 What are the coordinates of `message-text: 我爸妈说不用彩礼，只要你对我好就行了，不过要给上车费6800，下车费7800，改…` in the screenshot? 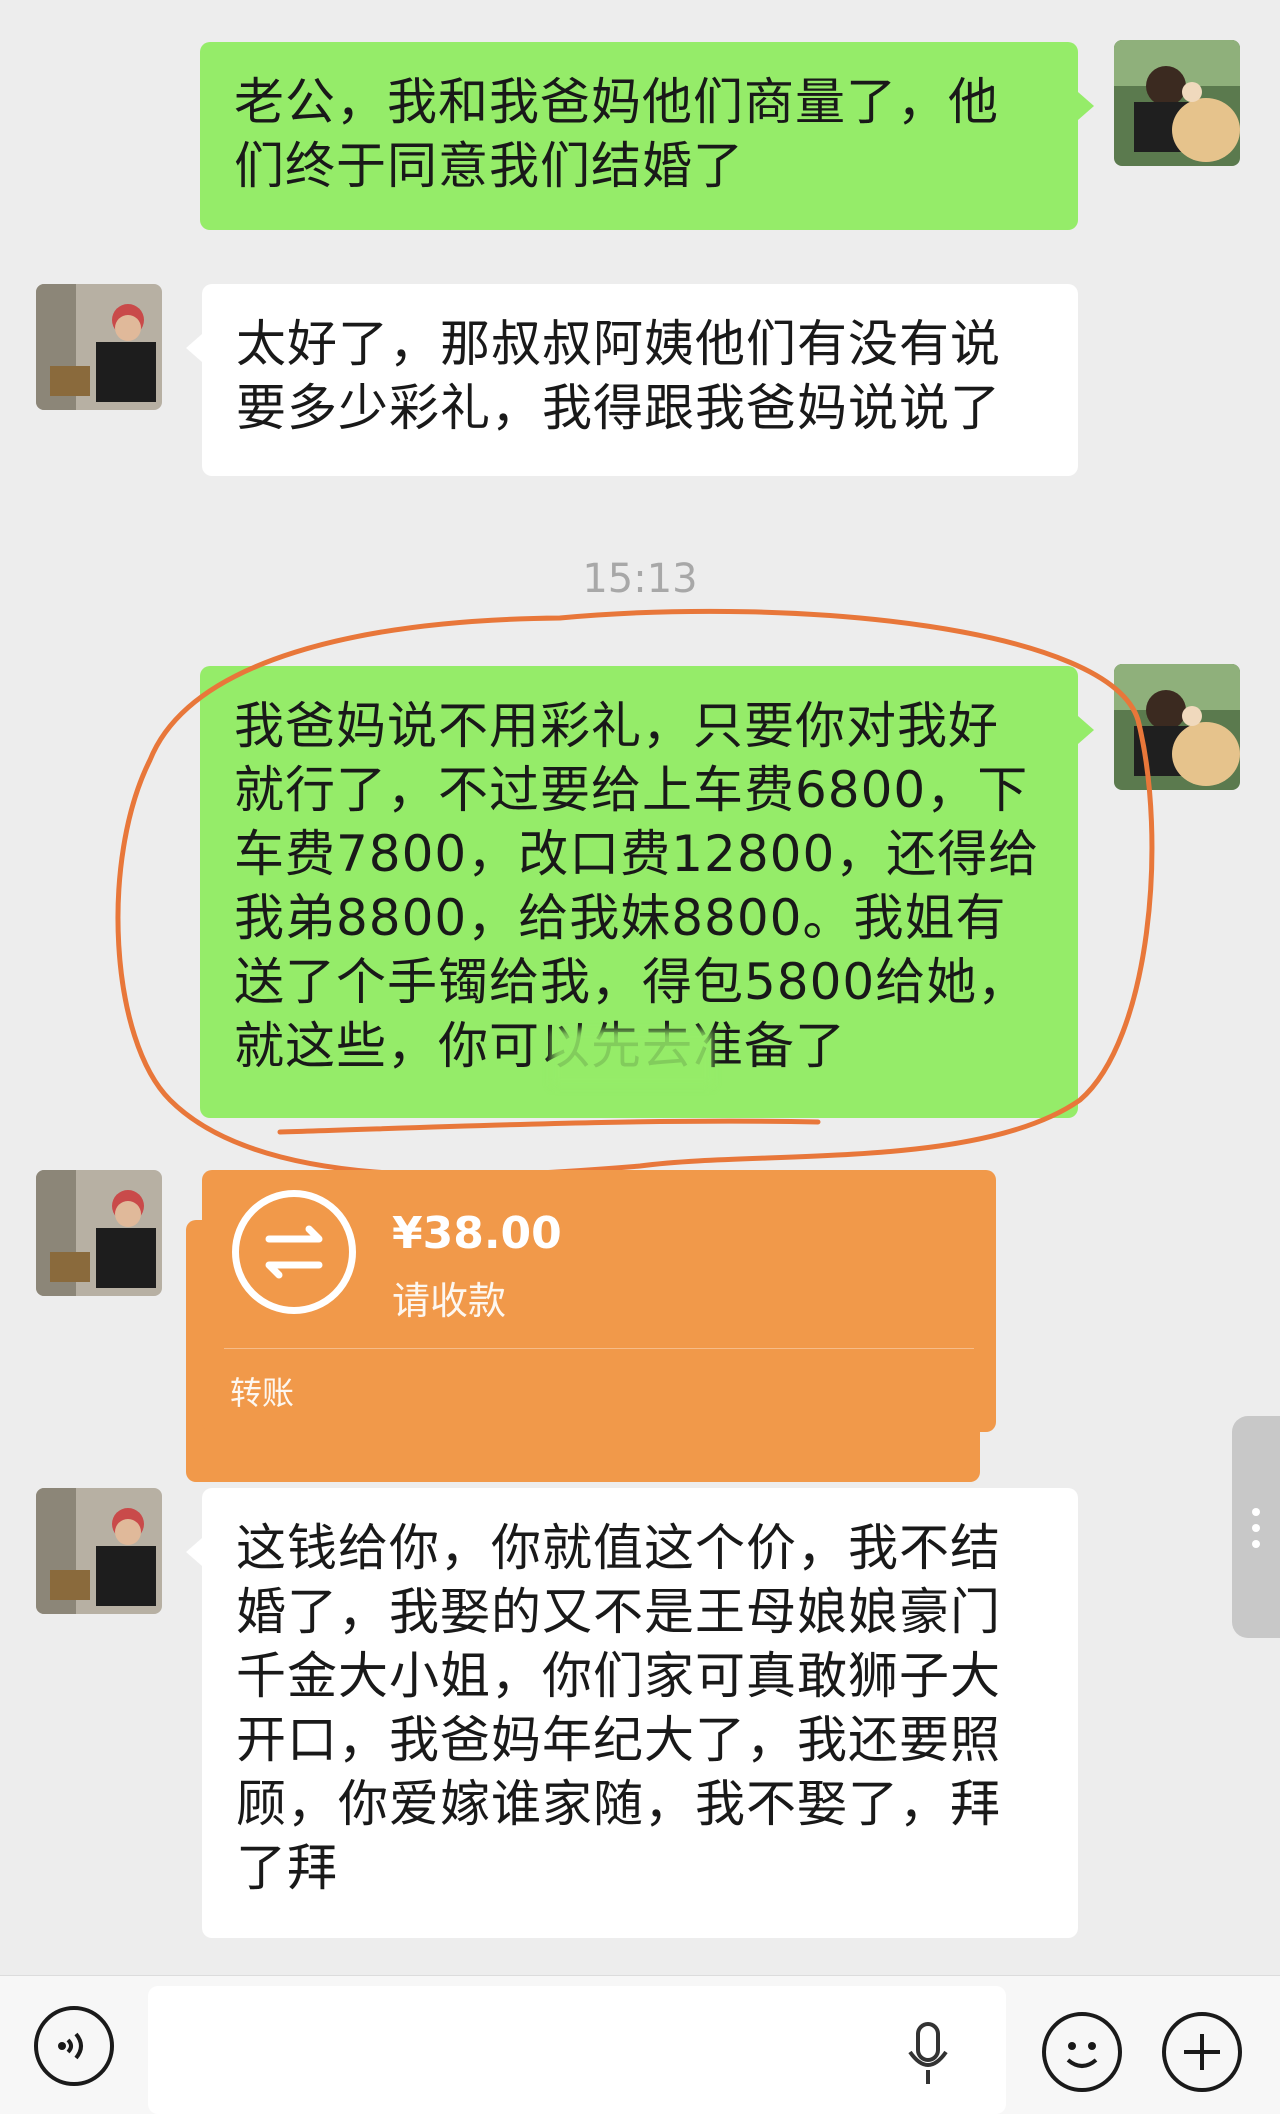 It's located at (637, 886).